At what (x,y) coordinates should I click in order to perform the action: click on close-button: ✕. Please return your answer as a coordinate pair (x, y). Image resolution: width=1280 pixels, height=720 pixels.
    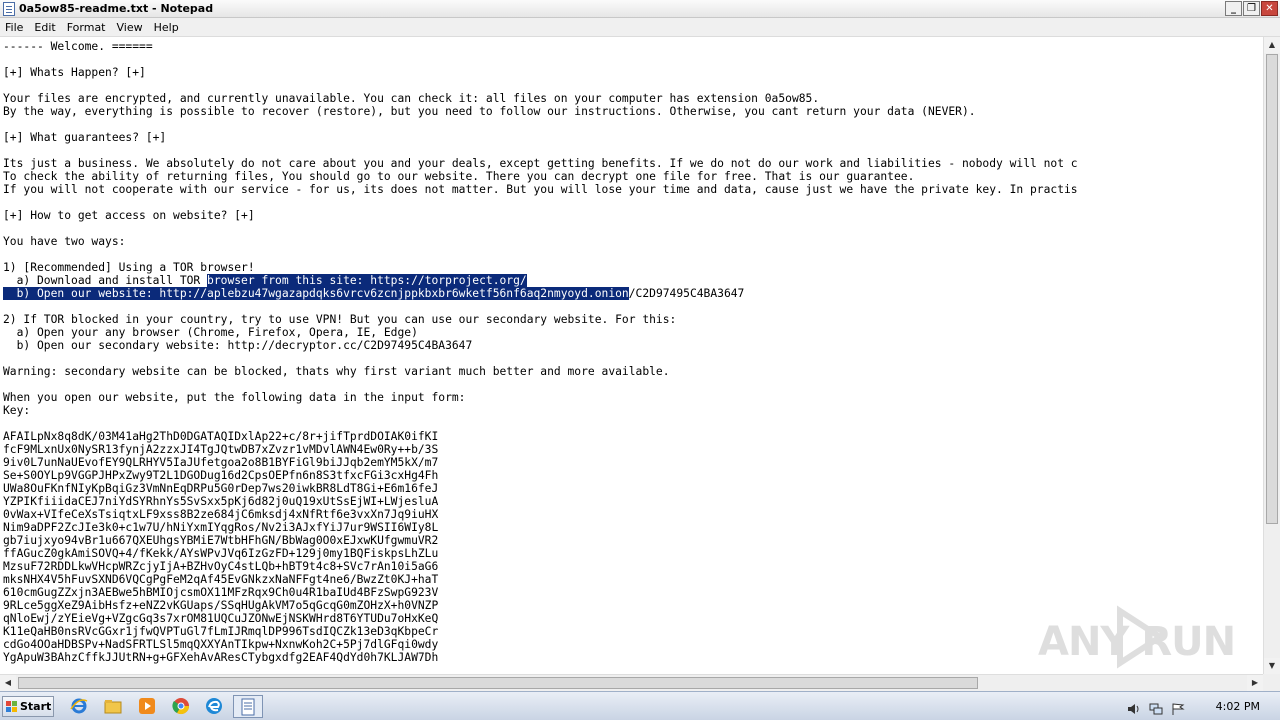
    Looking at the image, I should click on (1269, 8).